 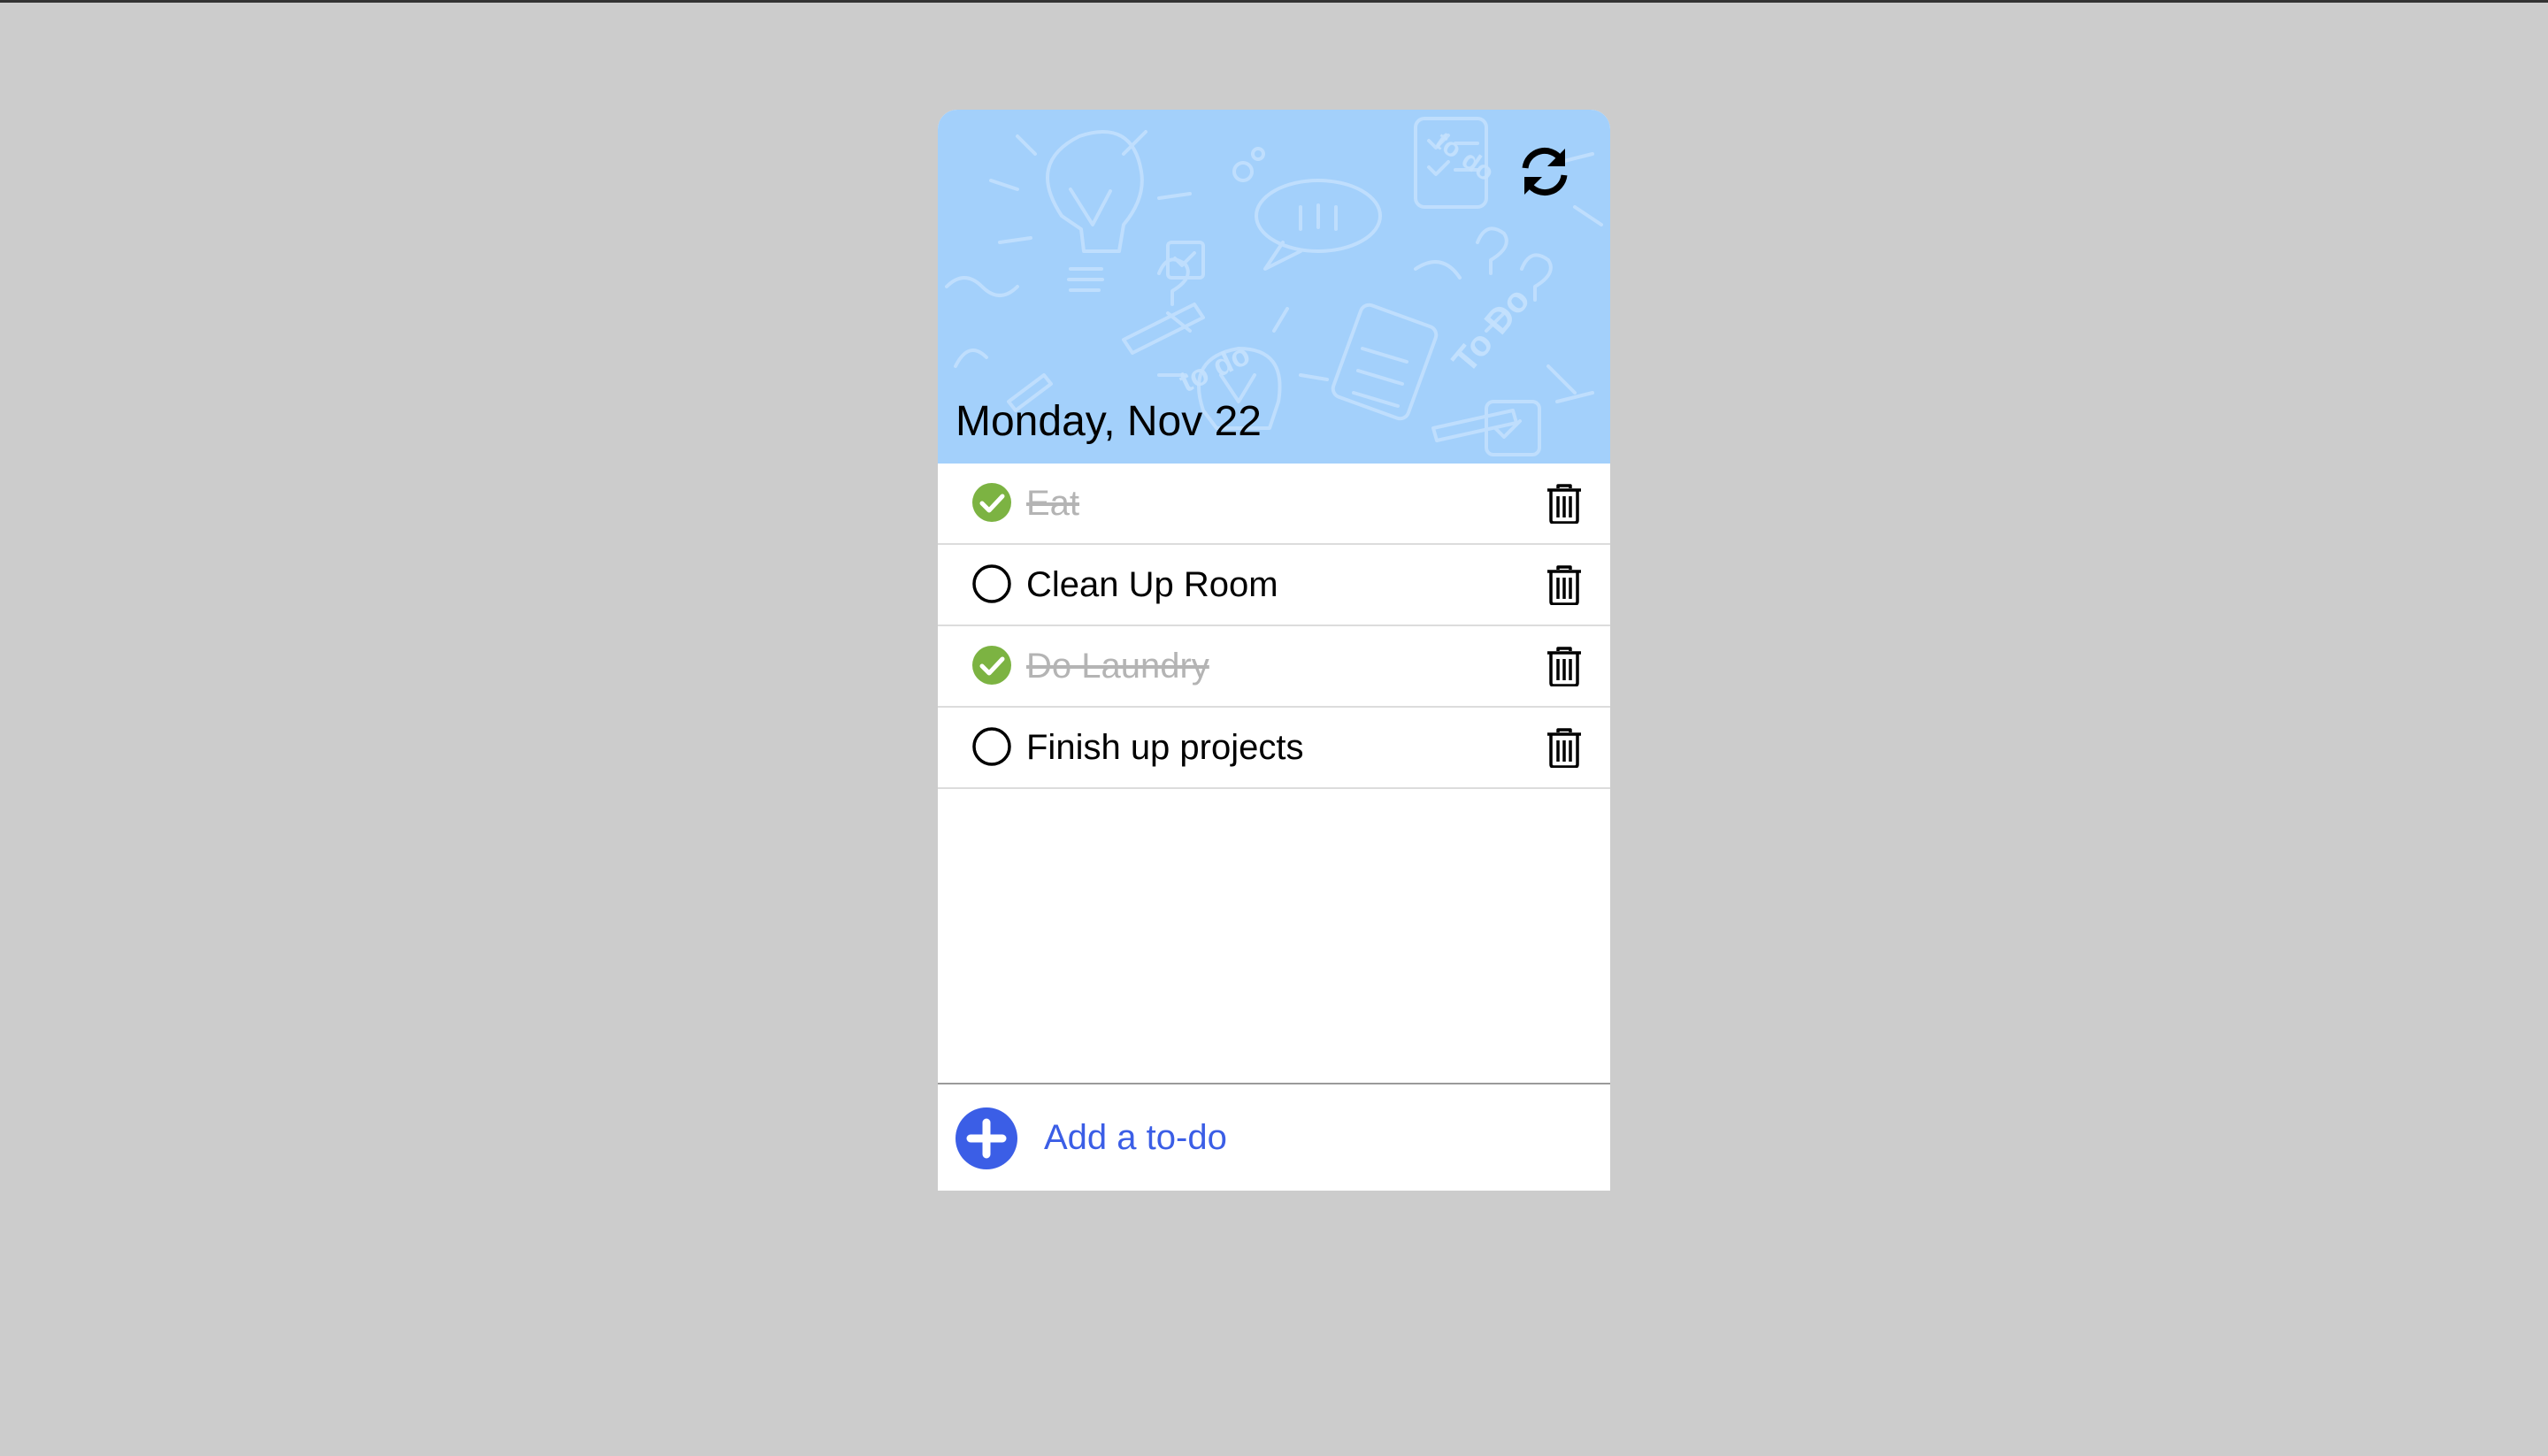 What do you see at coordinates (1274, 667) in the screenshot?
I see `todo-item: Do Laundry` at bounding box center [1274, 667].